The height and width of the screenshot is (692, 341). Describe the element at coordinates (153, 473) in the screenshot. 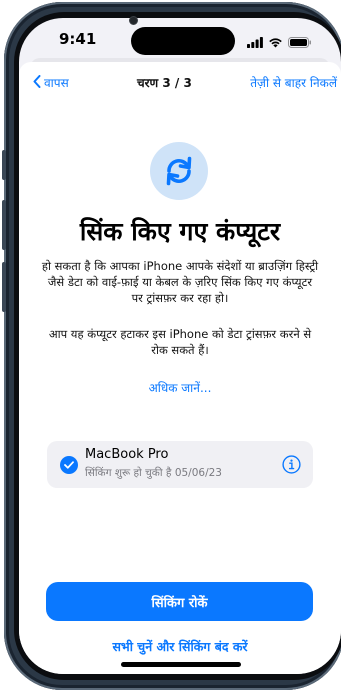

I see `device-sync-status: सिंकिंग शुरू हो चुकी है 05/06/23` at that location.